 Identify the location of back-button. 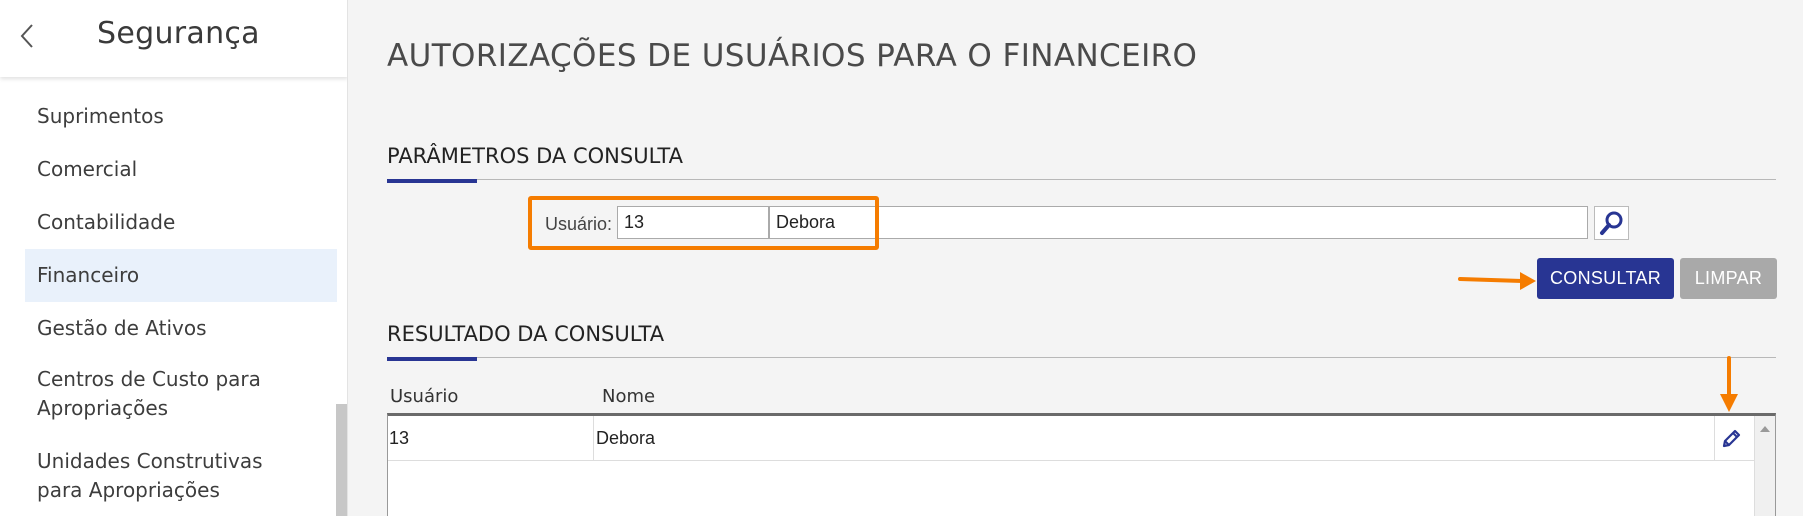
(27, 36).